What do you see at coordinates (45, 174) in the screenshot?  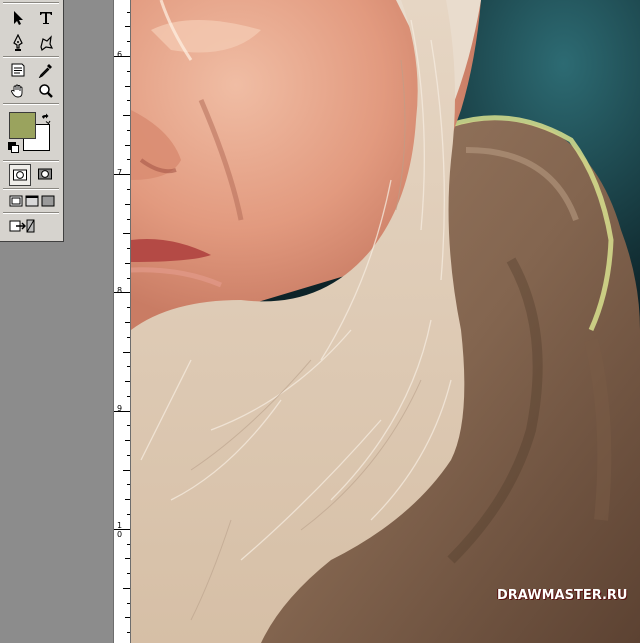 I see `quick-mask-icon` at bounding box center [45, 174].